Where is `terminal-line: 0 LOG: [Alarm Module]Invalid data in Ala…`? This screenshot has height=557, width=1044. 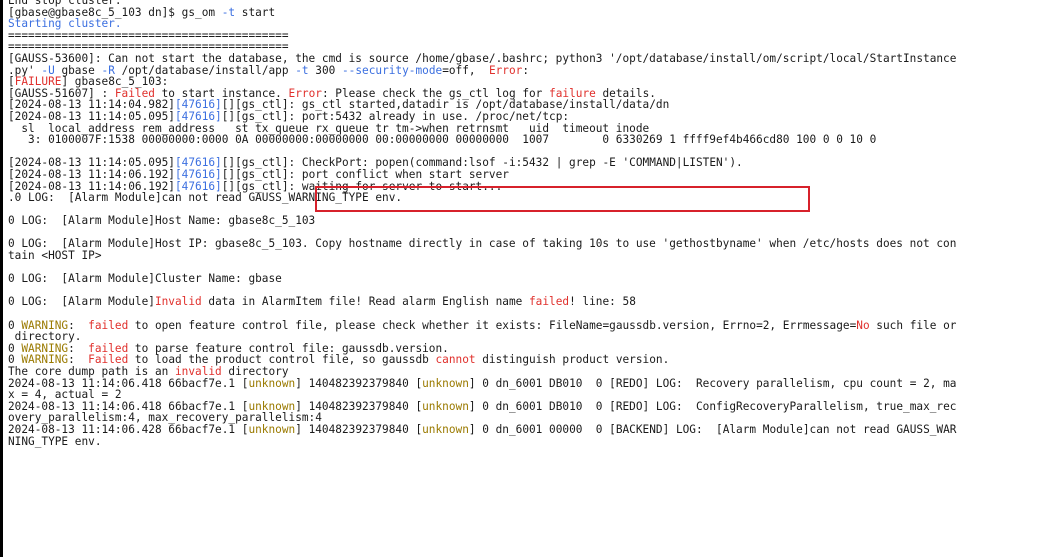
terminal-line: 0 LOG: [Alarm Module]Invalid data in Ala… is located at coordinates (523, 302).